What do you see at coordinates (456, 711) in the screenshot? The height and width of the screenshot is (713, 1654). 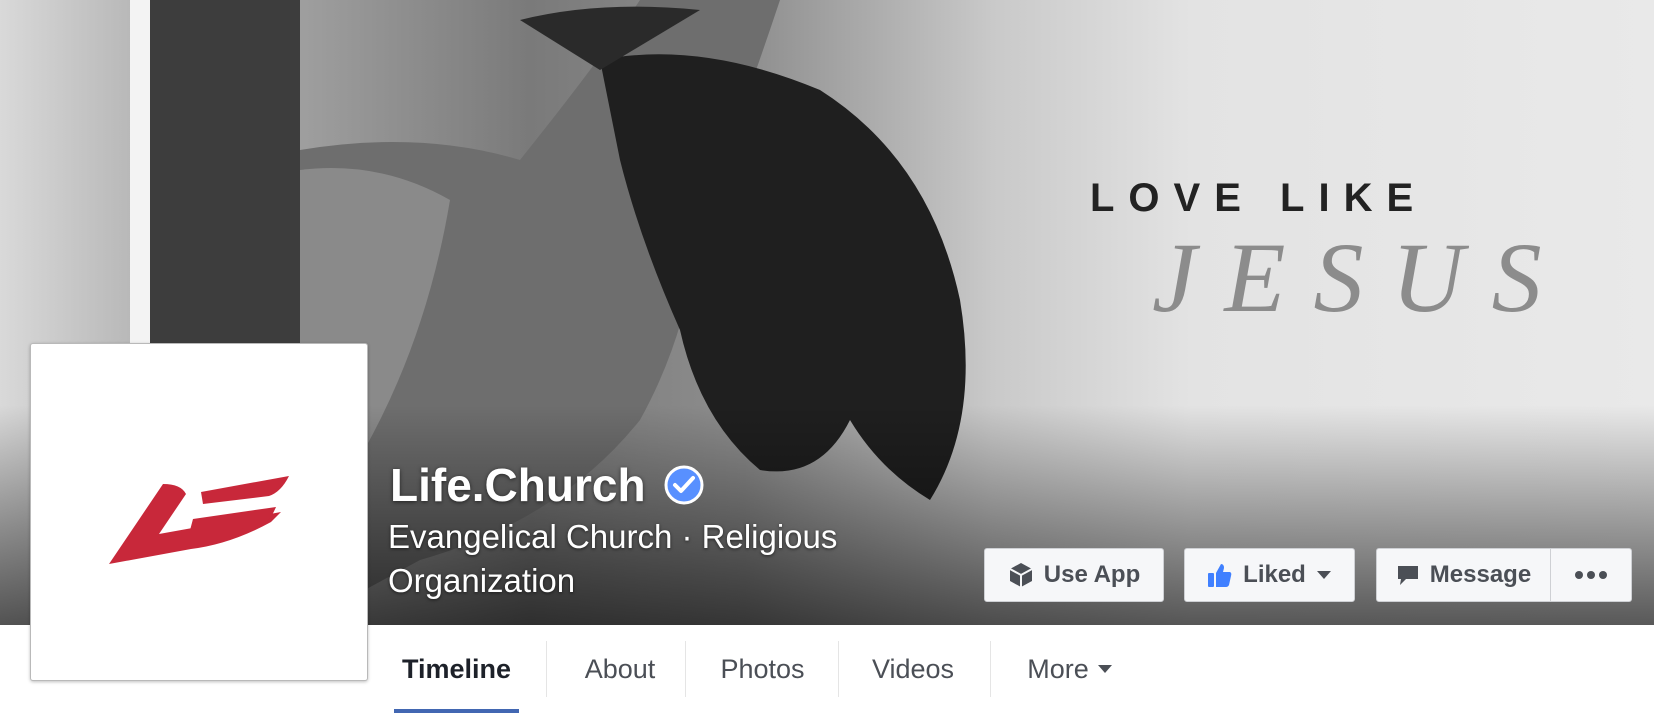 I see `active-tab-indicator` at bounding box center [456, 711].